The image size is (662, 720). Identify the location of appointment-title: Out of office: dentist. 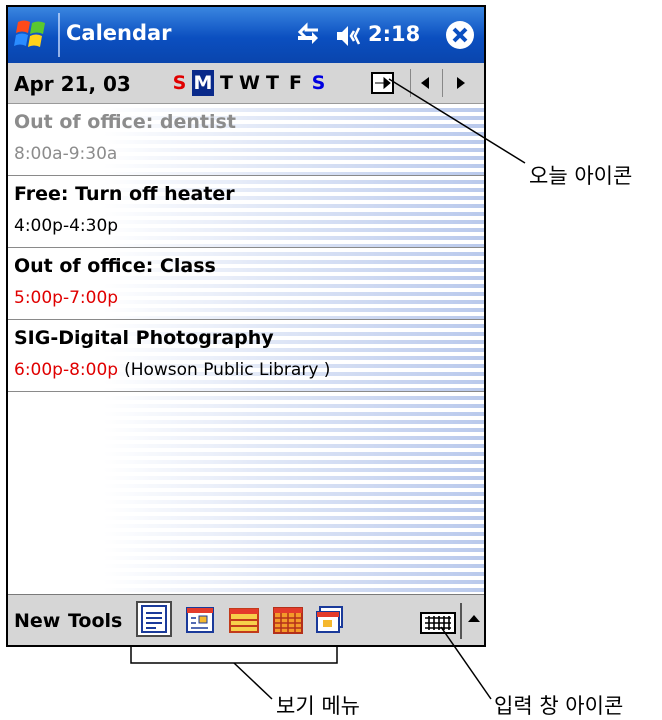
(125, 122).